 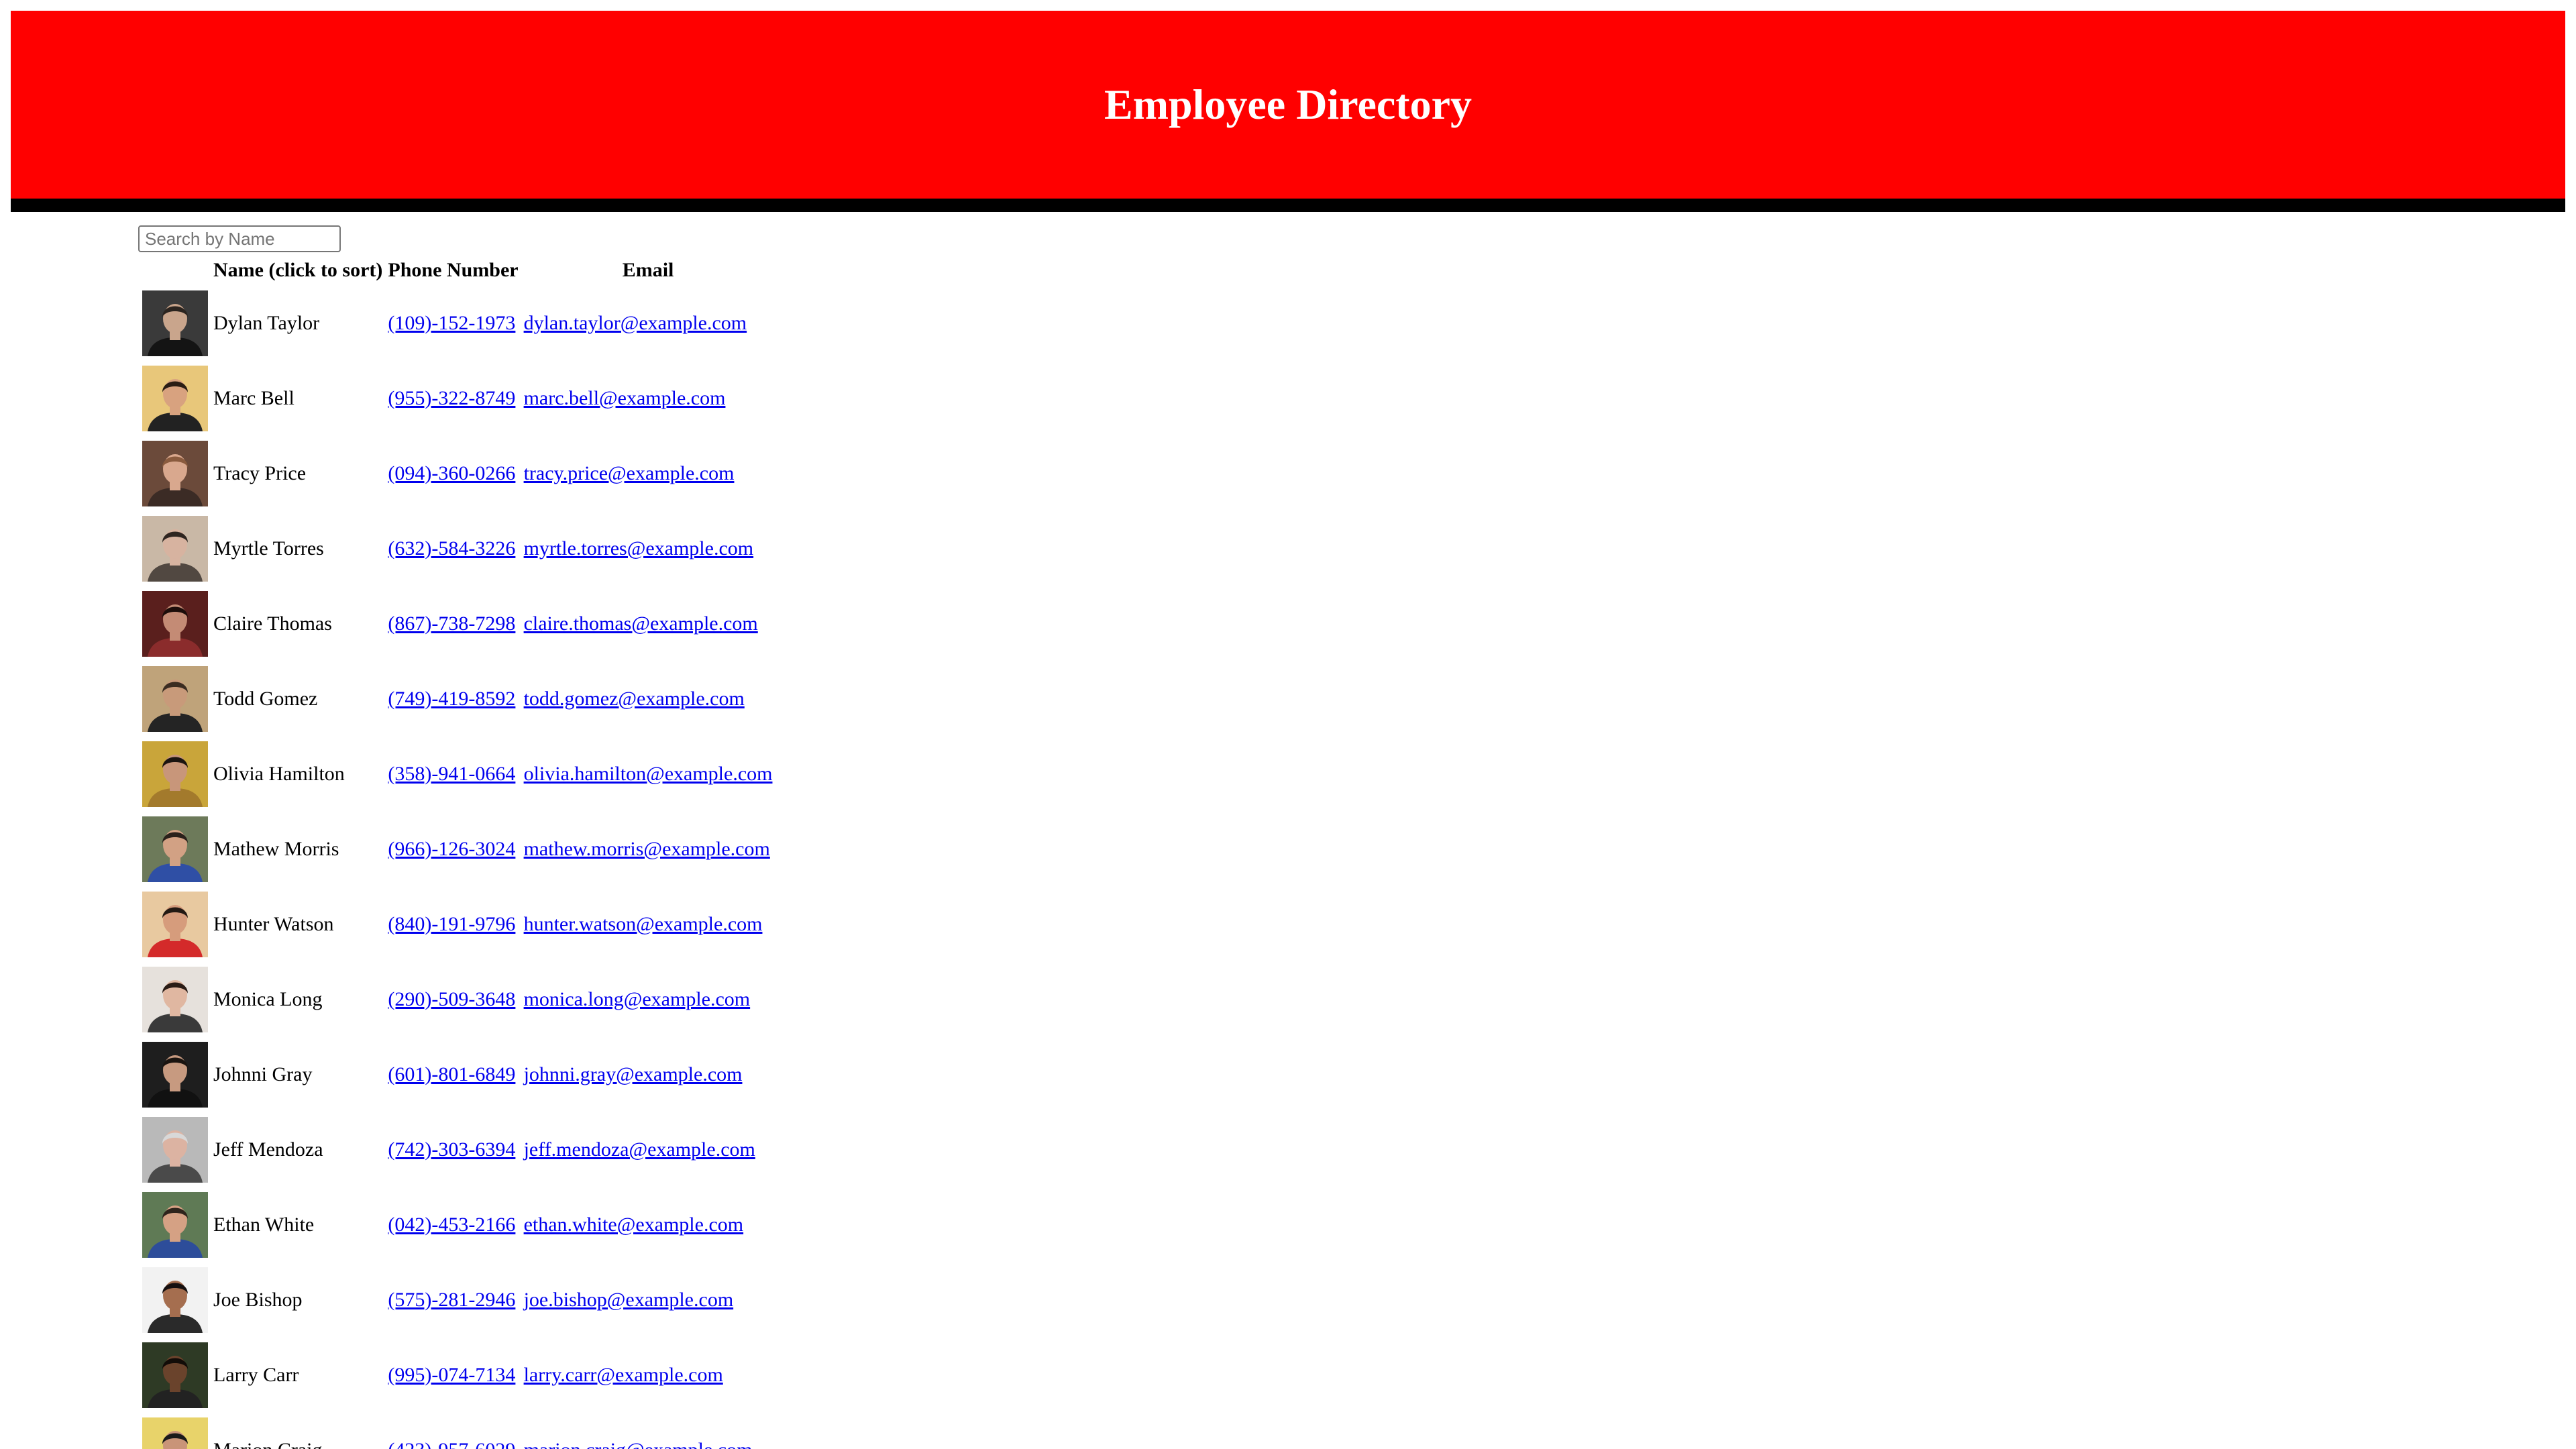 What do you see at coordinates (451, 398) in the screenshot?
I see `phone-link: (955)-322-8749` at bounding box center [451, 398].